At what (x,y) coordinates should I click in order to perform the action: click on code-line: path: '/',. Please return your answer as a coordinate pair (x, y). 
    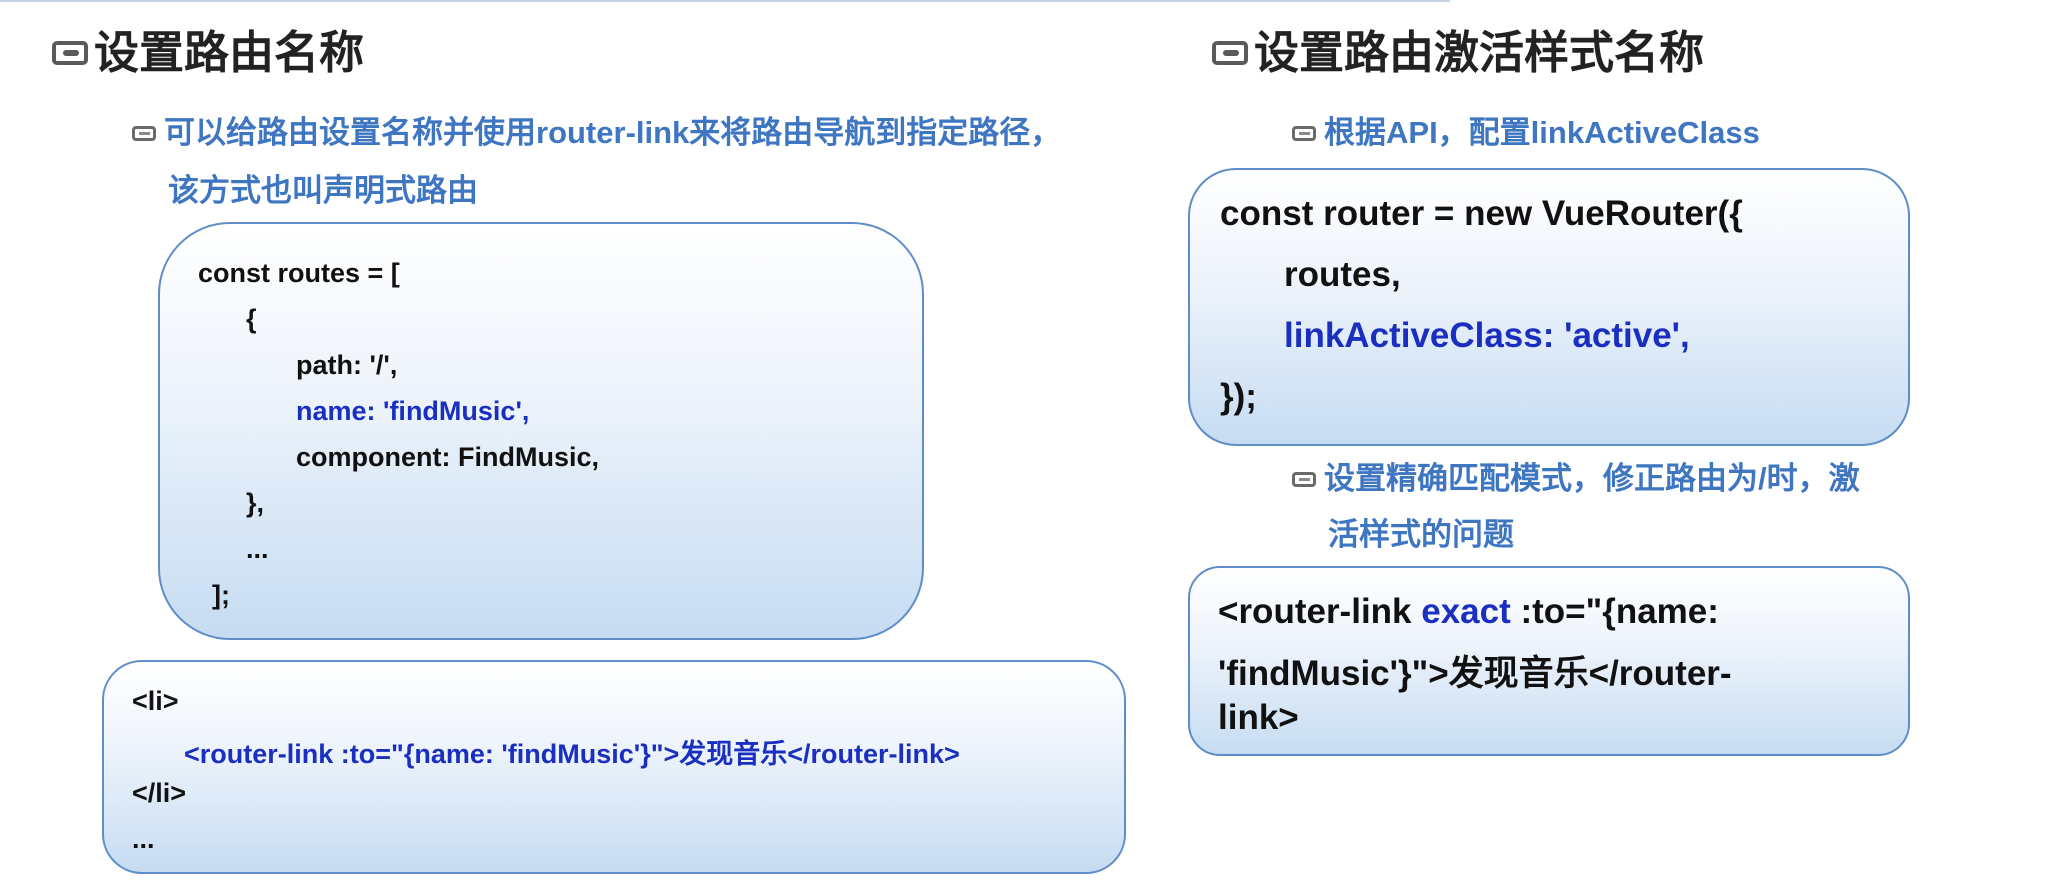
    Looking at the image, I should click on (347, 365).